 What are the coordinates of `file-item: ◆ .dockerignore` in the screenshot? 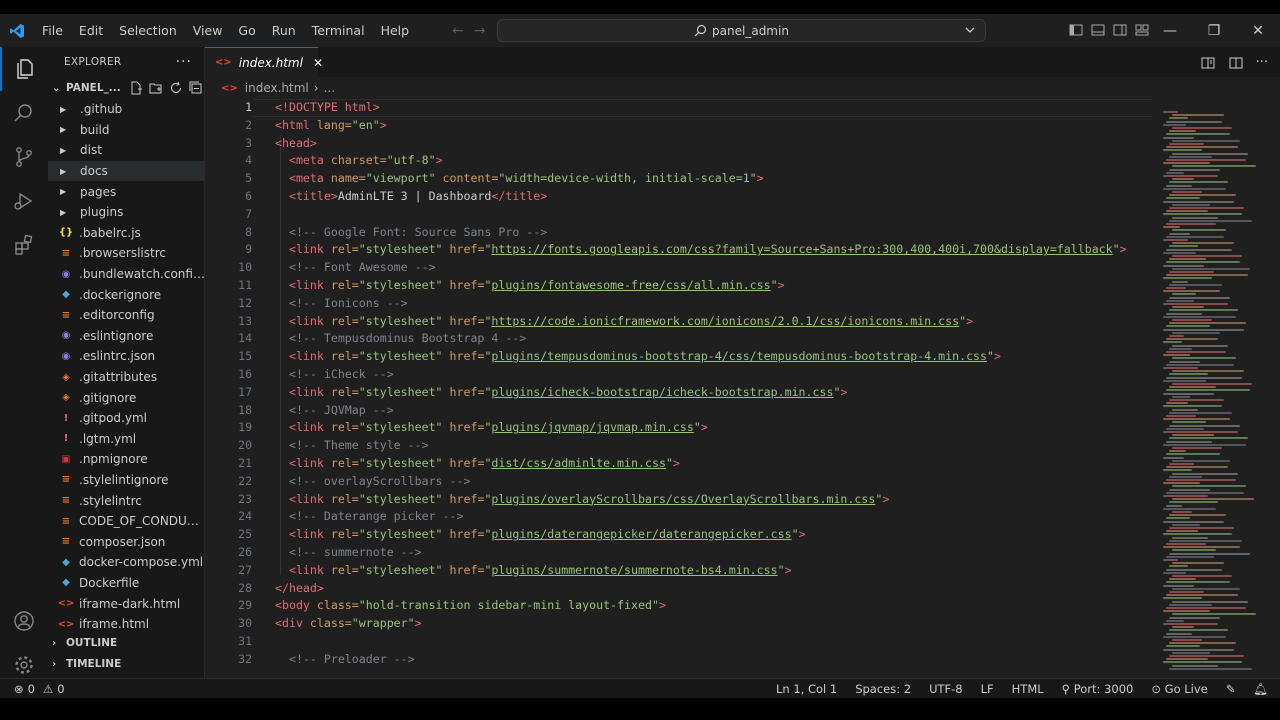 It's located at (126, 294).